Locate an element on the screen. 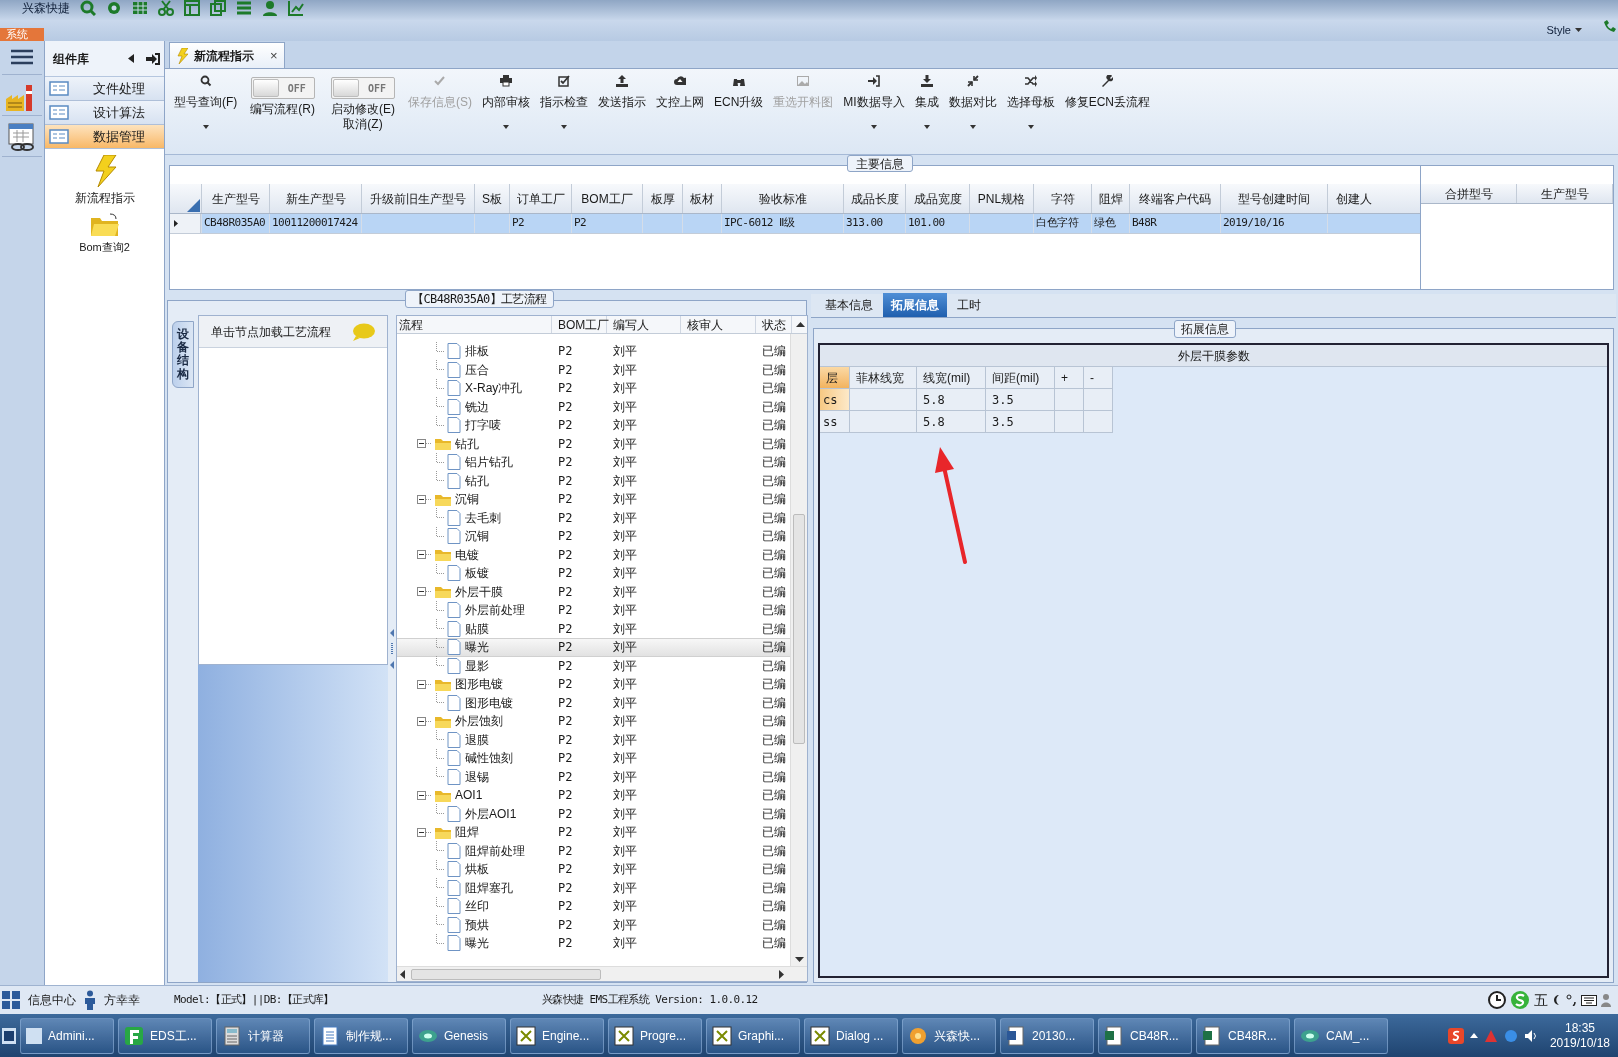 This screenshot has width=1618, height=1057. row-header: cs is located at coordinates (835, 400).